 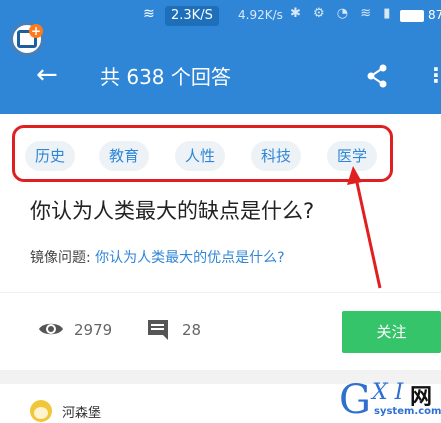 What do you see at coordinates (41, 411) in the screenshot?
I see `avatar` at bounding box center [41, 411].